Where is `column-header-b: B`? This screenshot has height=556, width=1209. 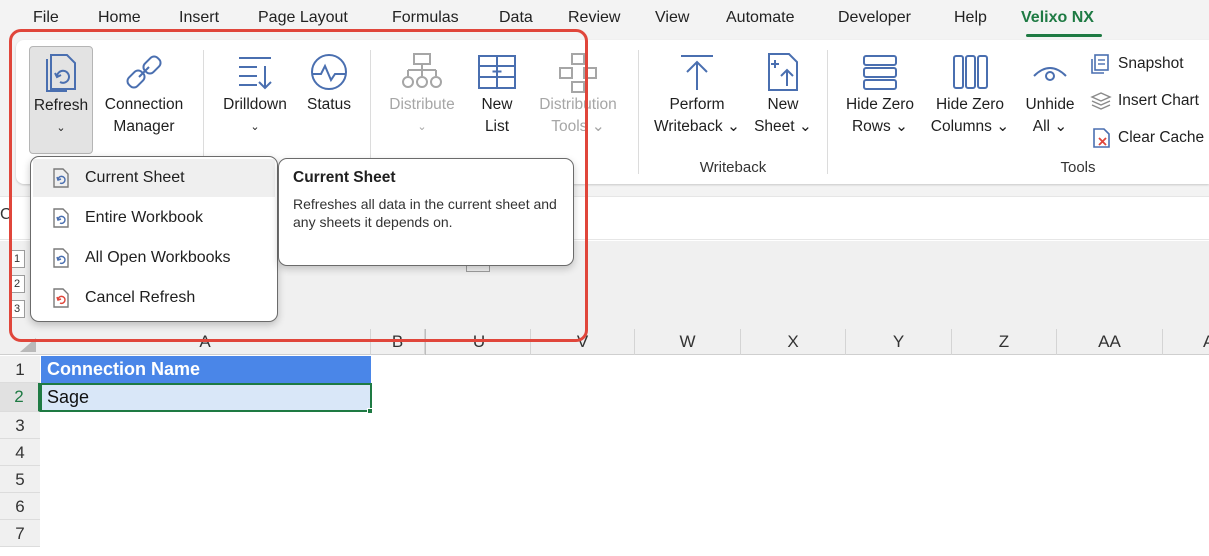
column-header-b: B is located at coordinates (398, 342).